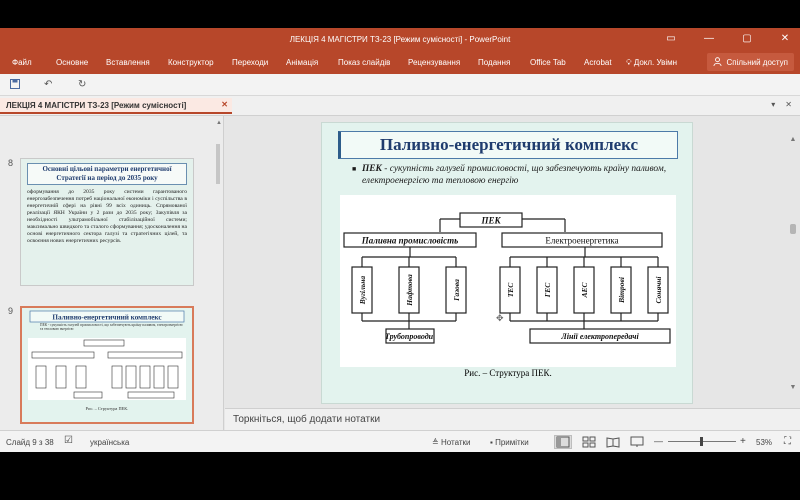 The width and height of the screenshot is (800, 500). Describe the element at coordinates (701, 441) in the screenshot. I see `zoom-slider-knob` at that location.